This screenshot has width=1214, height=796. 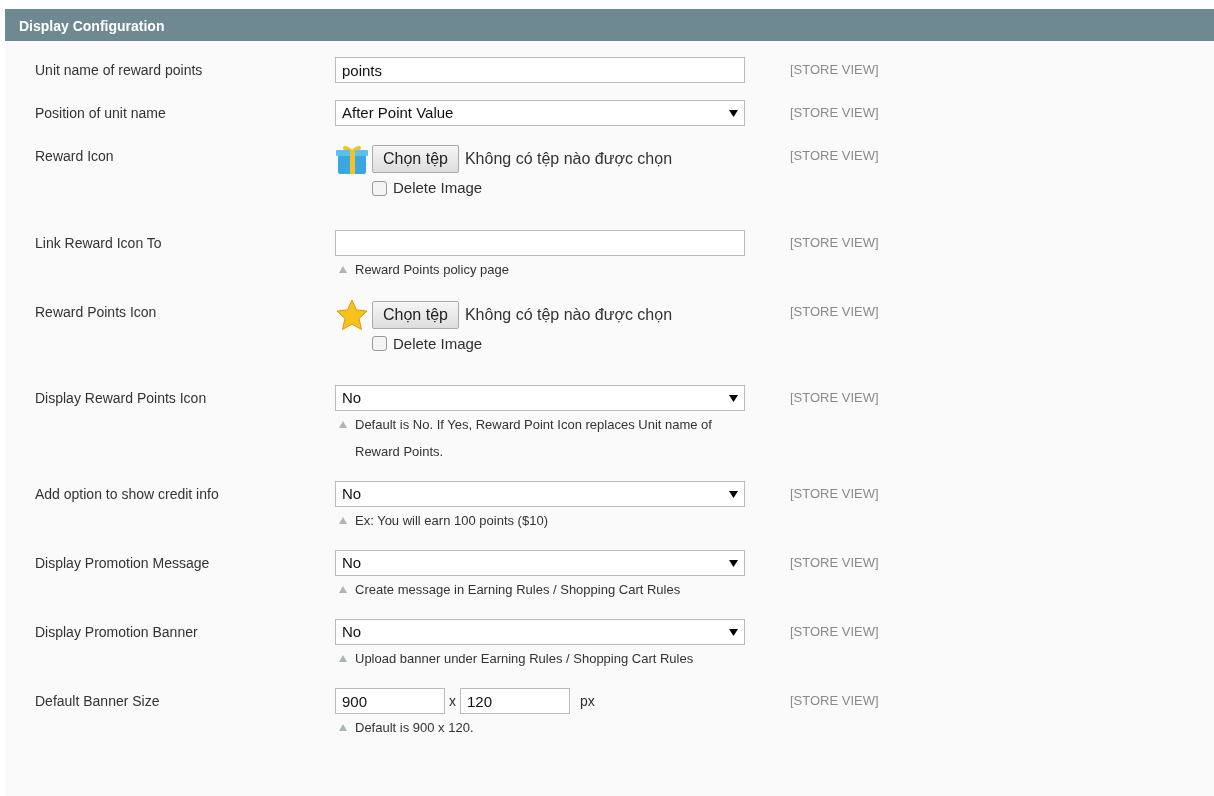 I want to click on width-field: 900, so click(x=390, y=701).